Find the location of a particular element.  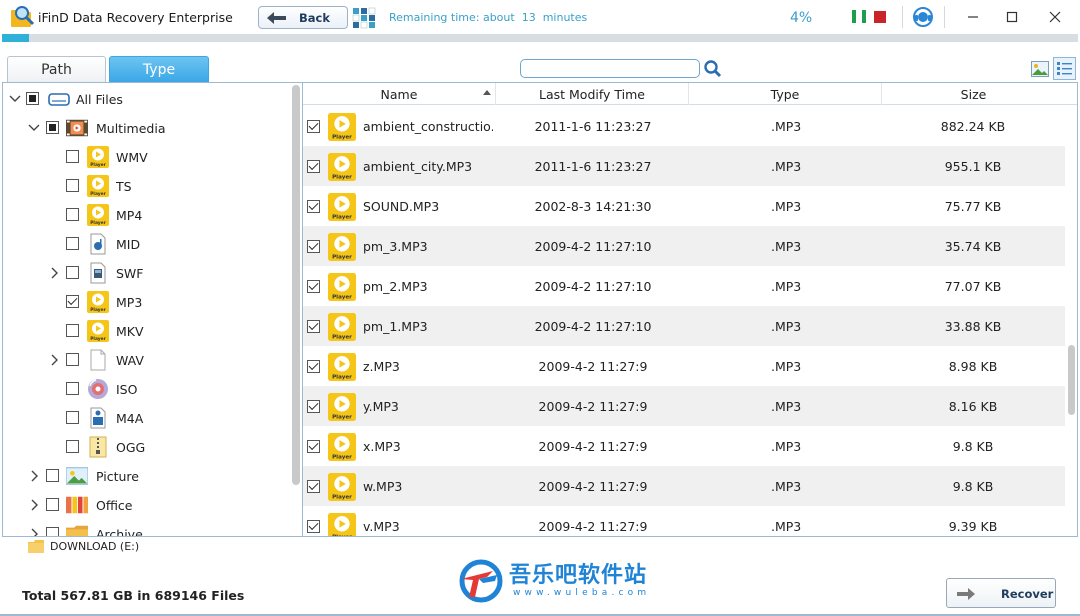

table-row: Player z.MP3 2009-4-2 11:27:9 .MP3 8.98 KB is located at coordinates (684, 366).